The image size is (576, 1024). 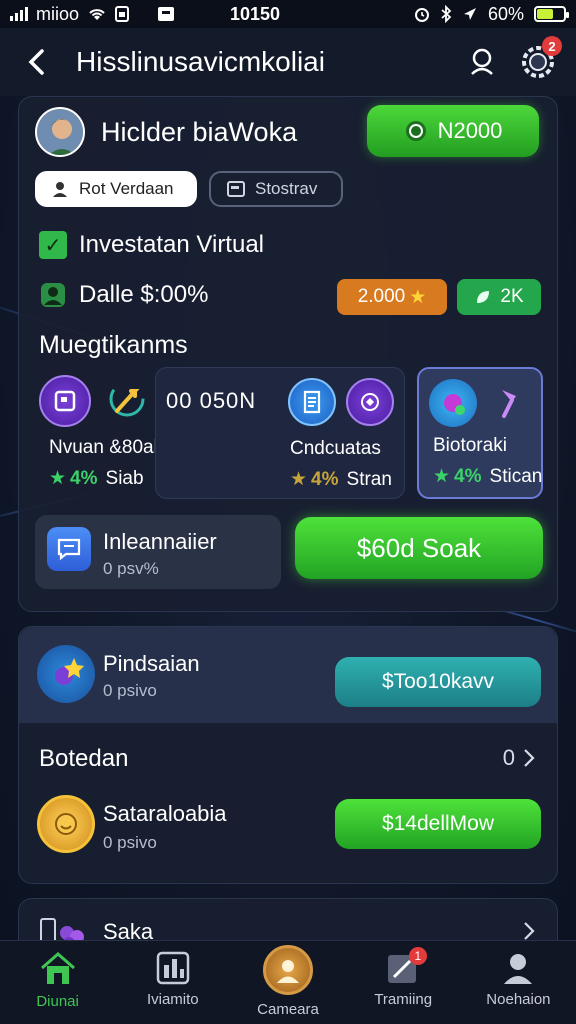 I want to click on alarm-icon, so click(x=421, y=15).